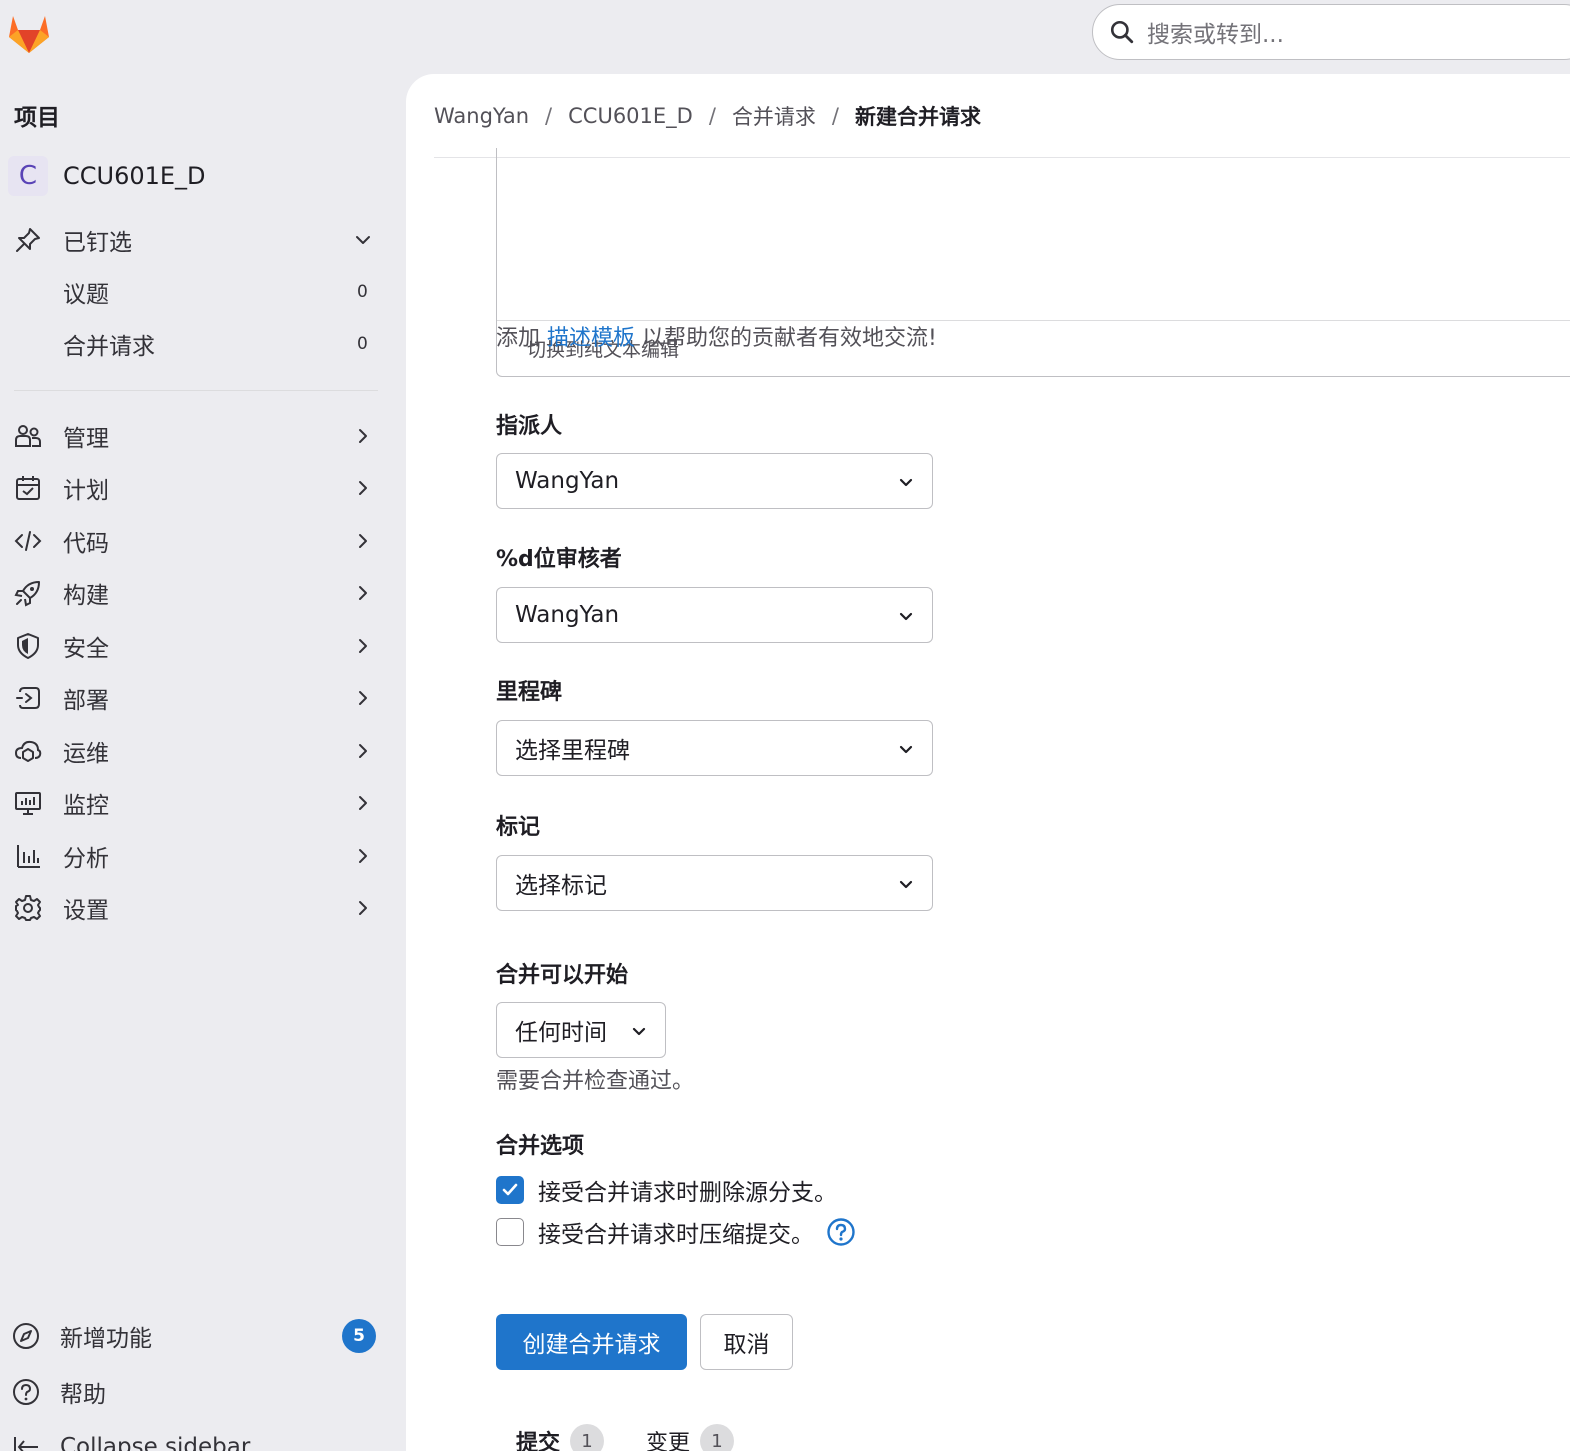 The width and height of the screenshot is (1570, 1451). Describe the element at coordinates (37, 118) in the screenshot. I see `sidebar-heading: 项目` at that location.